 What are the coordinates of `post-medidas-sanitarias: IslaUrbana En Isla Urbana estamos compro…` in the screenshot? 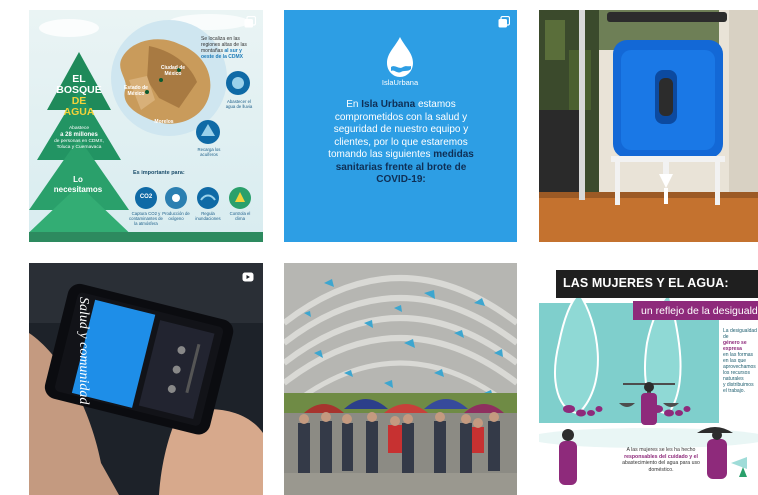 It's located at (400, 126).